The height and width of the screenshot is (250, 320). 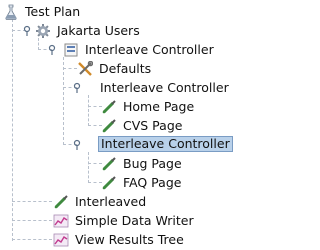 I want to click on tree-node-interleave-controller-1: Interleave Controller, so click(x=139, y=50).